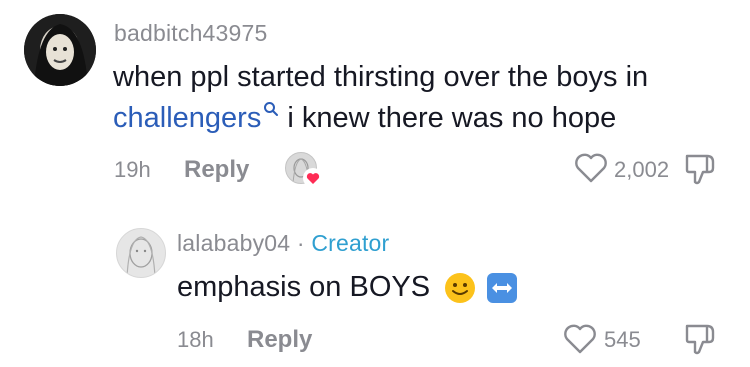 This screenshot has width=750, height=367. Describe the element at coordinates (502, 288) in the screenshot. I see `left-right-arrow-emoji-icon` at that location.